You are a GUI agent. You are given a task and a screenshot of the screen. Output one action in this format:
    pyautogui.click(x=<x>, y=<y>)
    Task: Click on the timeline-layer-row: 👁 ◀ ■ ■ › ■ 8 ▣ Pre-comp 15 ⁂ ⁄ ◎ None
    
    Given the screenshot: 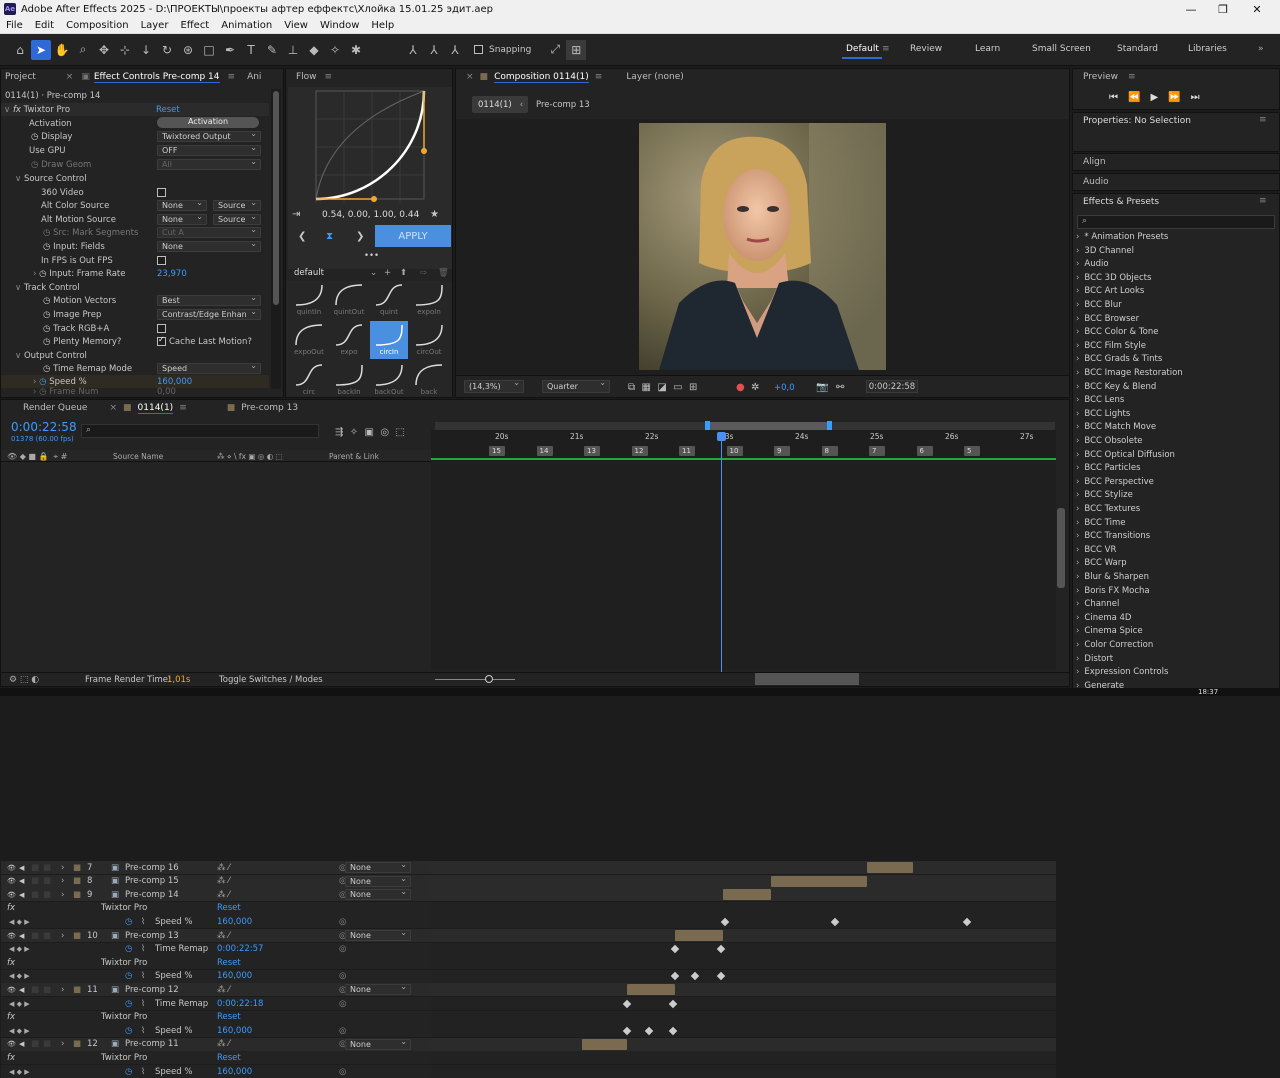 What is the action you would take?
    pyautogui.click(x=216, y=881)
    